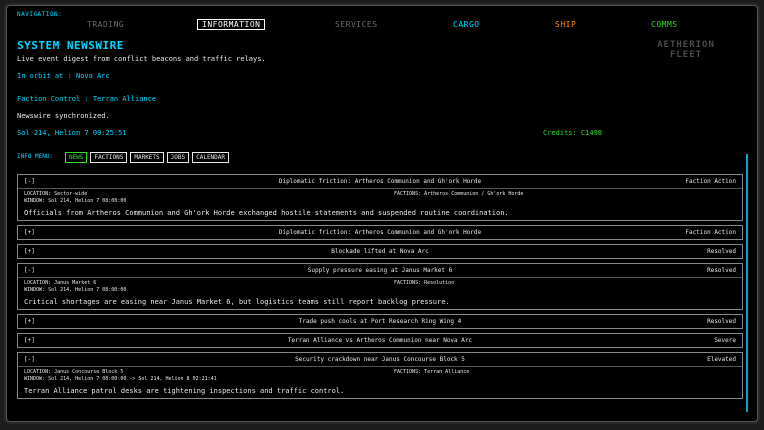  I want to click on news-title: Blockade lifted at Nova Arc, so click(380, 251).